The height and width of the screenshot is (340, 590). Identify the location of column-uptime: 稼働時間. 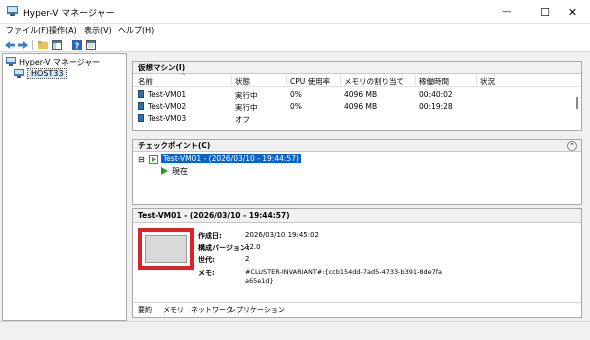
(434, 81).